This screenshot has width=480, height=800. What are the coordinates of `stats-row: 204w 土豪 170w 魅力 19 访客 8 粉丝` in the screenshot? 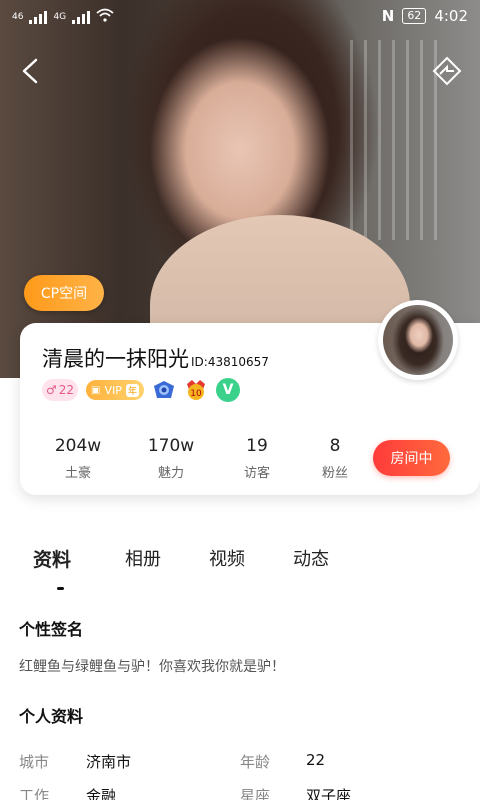 It's located at (200, 461).